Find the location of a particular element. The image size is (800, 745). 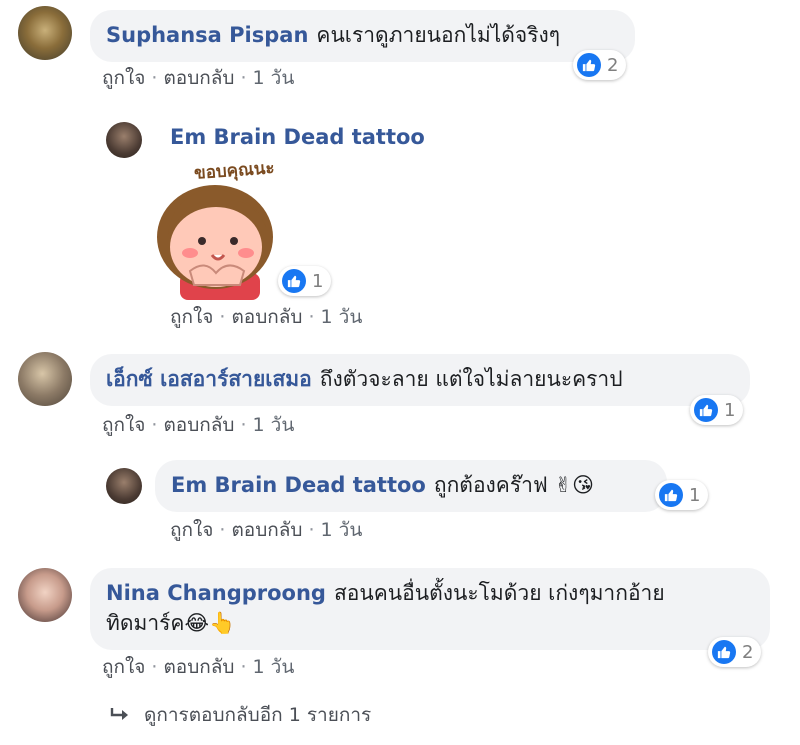

sticker: ขอบคุณนะ is located at coordinates (215, 227).